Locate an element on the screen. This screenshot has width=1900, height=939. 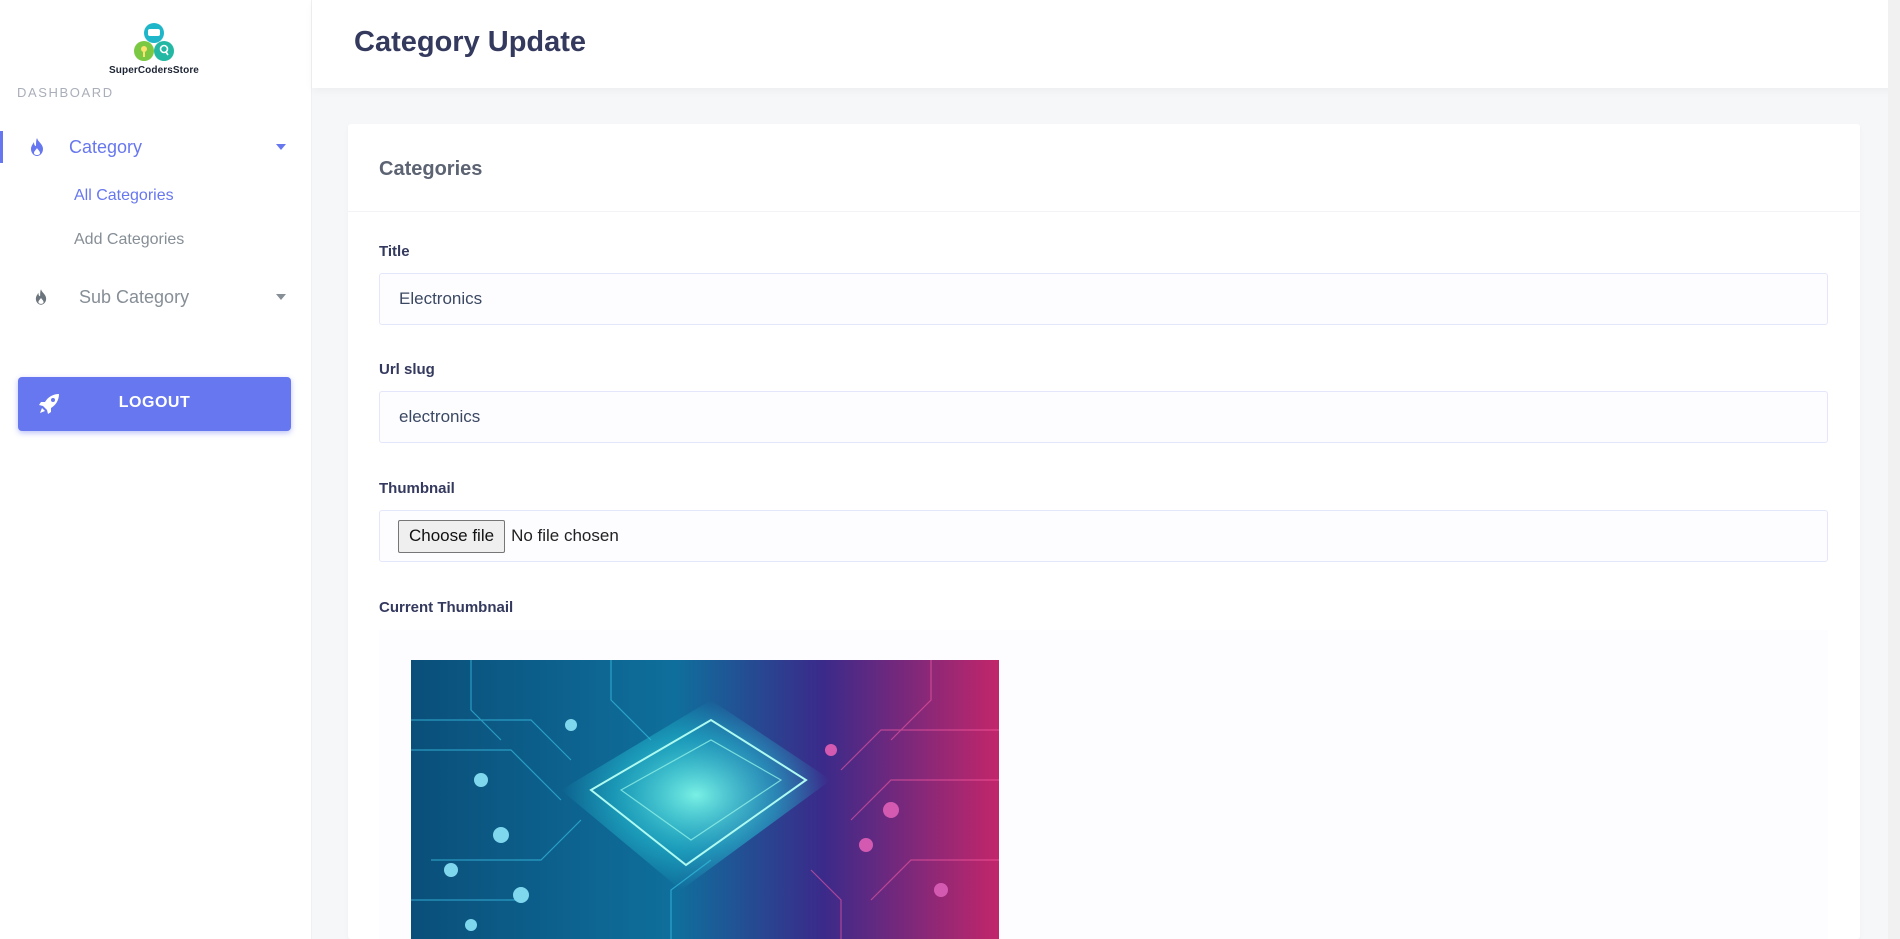
brand-name: SuperCodersStore is located at coordinates (154, 70).